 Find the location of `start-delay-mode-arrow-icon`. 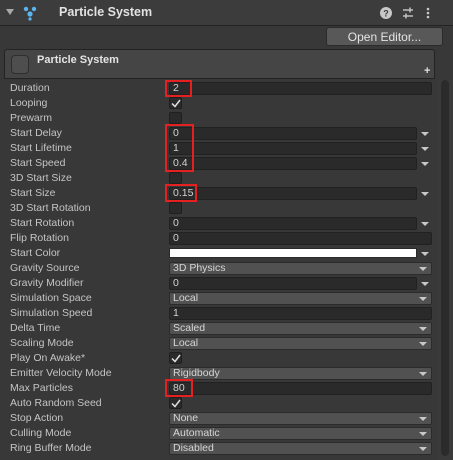

start-delay-mode-arrow-icon is located at coordinates (425, 134).